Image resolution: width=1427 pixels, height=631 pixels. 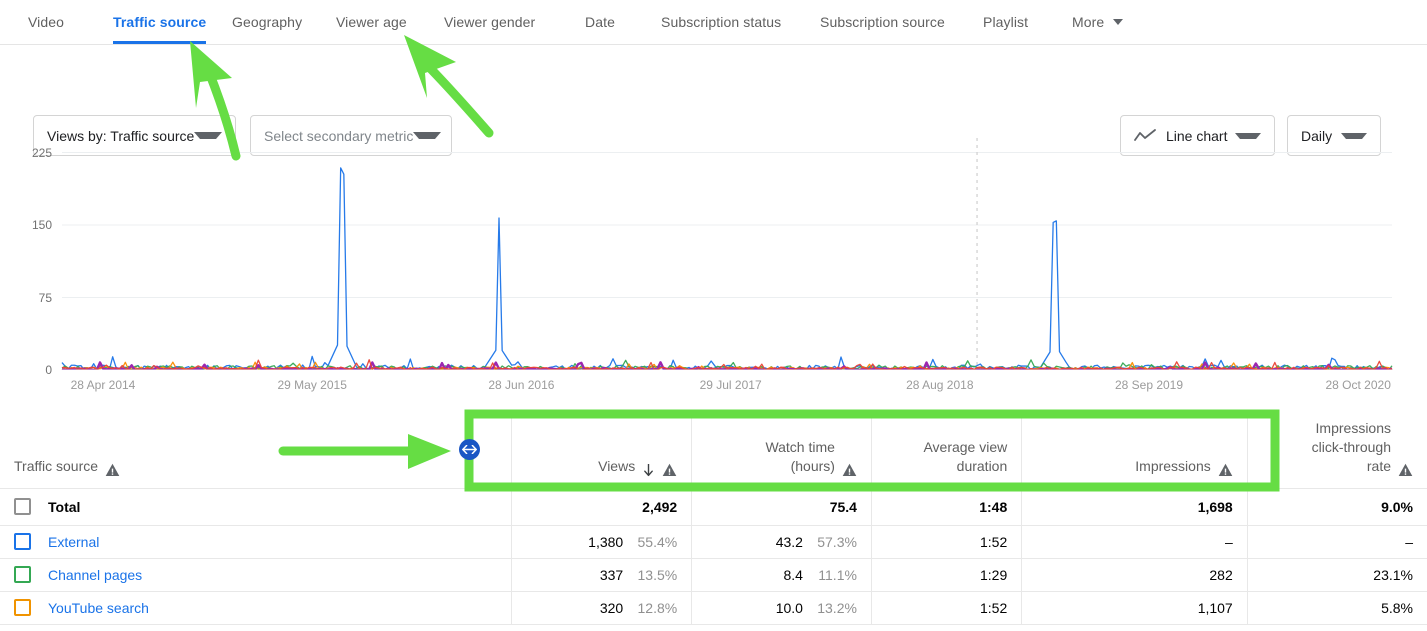 I want to click on cell-impressions: –, so click(x=1134, y=542).